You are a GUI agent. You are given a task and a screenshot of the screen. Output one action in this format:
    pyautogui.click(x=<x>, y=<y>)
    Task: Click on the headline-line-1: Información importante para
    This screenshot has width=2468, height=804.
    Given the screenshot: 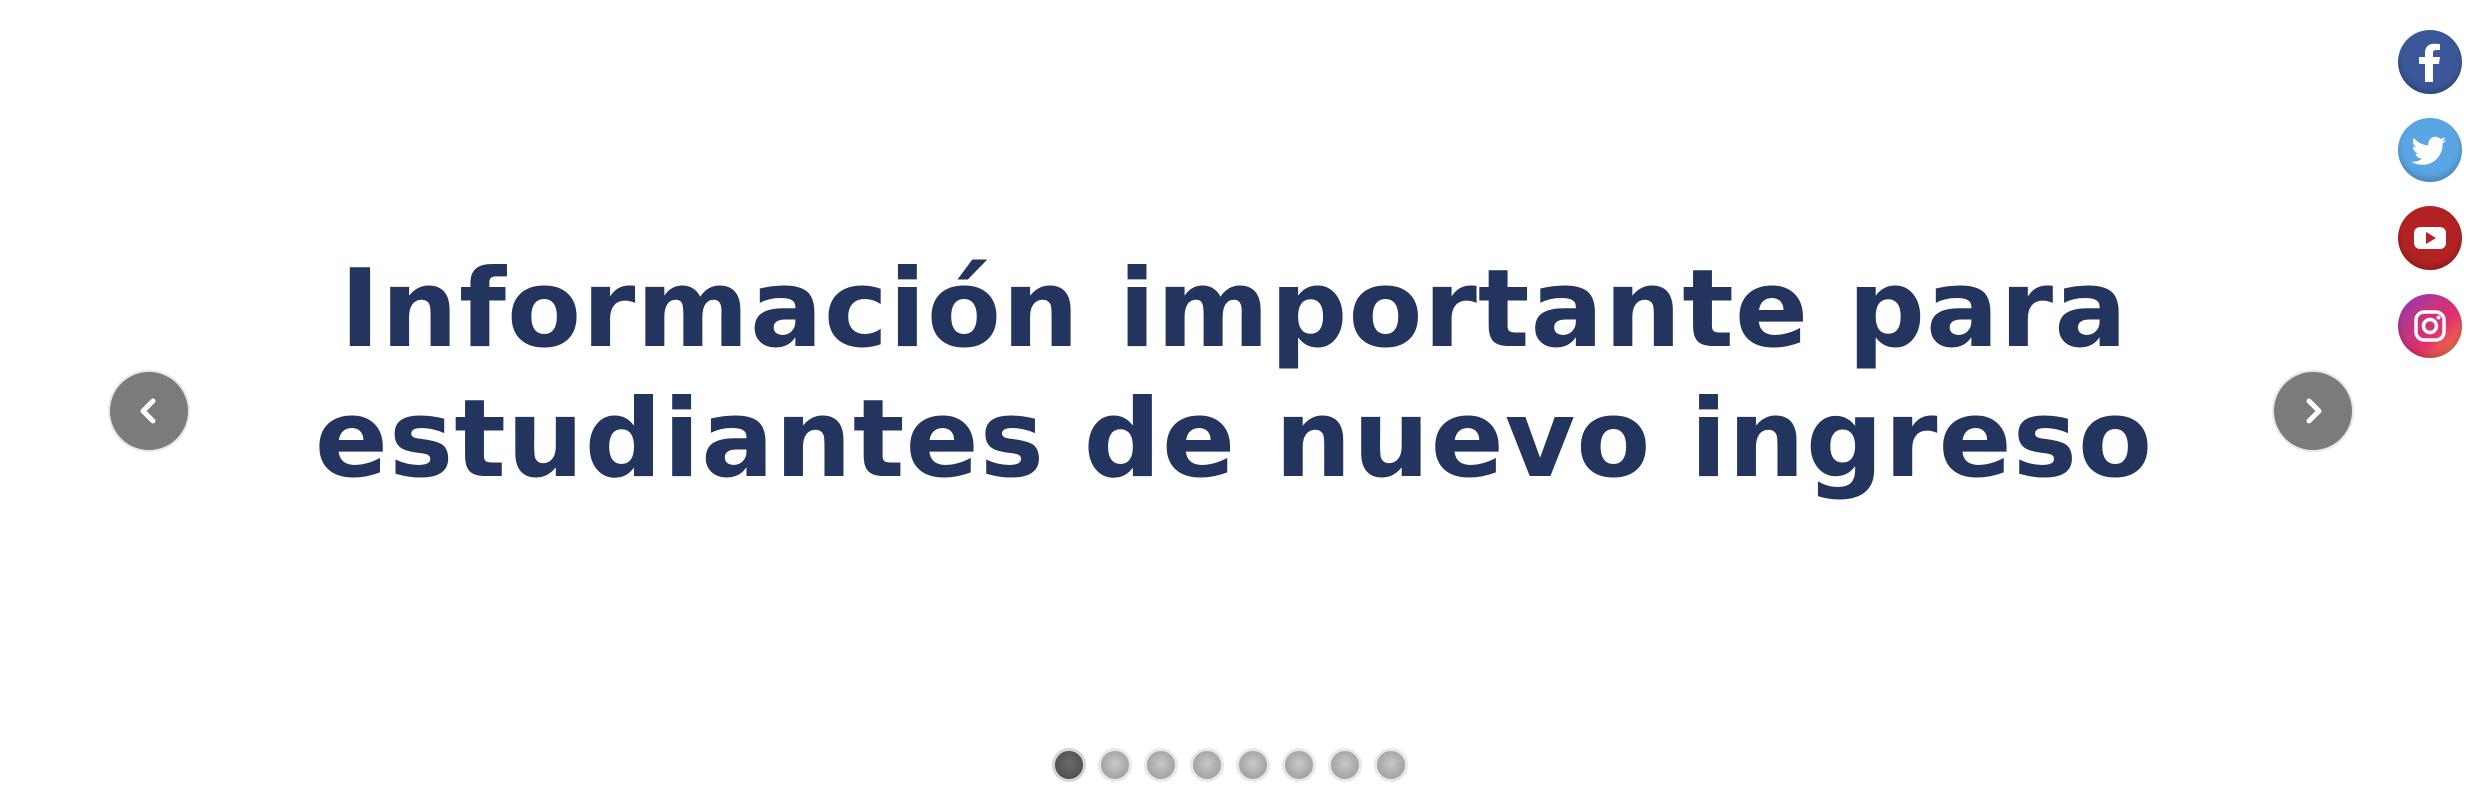 What is the action you would take?
    pyautogui.click(x=1234, y=309)
    